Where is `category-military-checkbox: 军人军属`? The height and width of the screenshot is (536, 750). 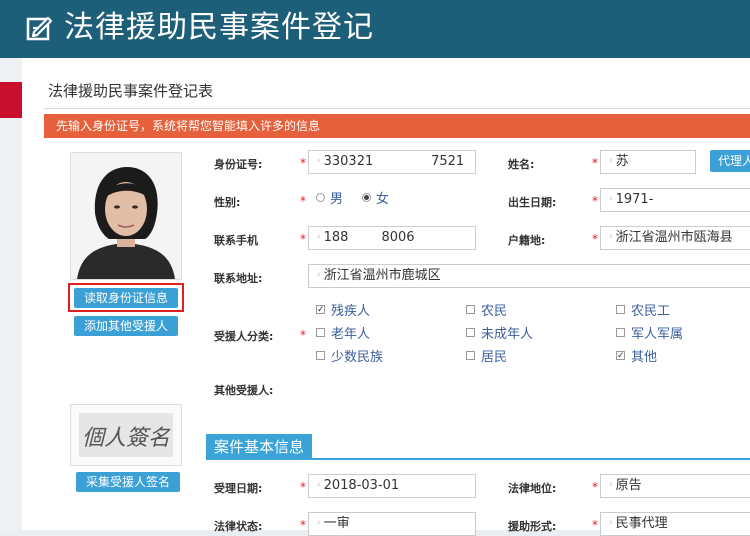 category-military-checkbox: 军人军属 is located at coordinates (649, 335).